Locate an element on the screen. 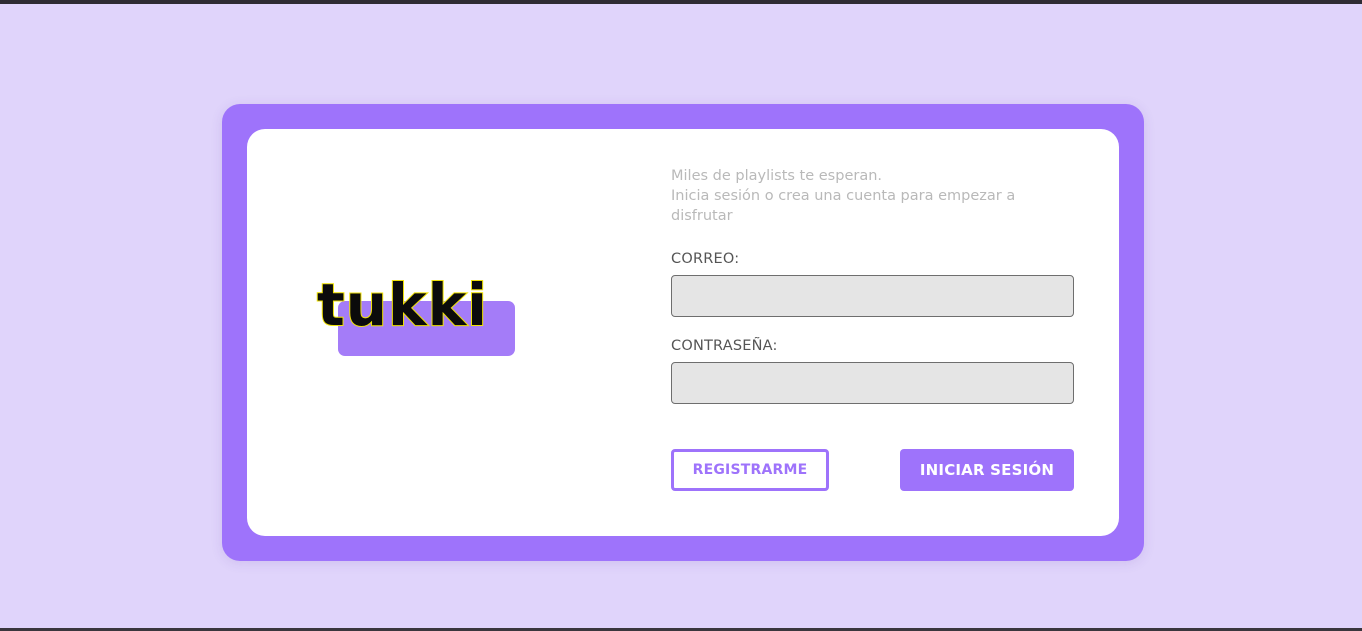 This screenshot has width=1362, height=631. email-label: CORREO: is located at coordinates (705, 259).